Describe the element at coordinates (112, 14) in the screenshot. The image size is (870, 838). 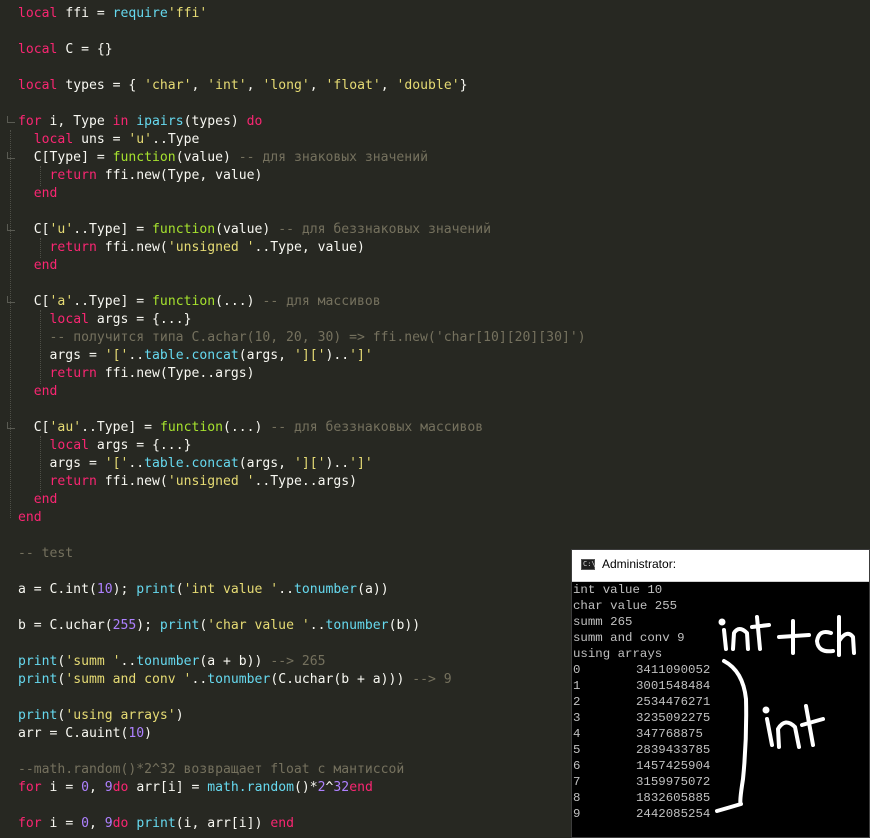
I see `code-line: local ffi = require'ffi'` at that location.